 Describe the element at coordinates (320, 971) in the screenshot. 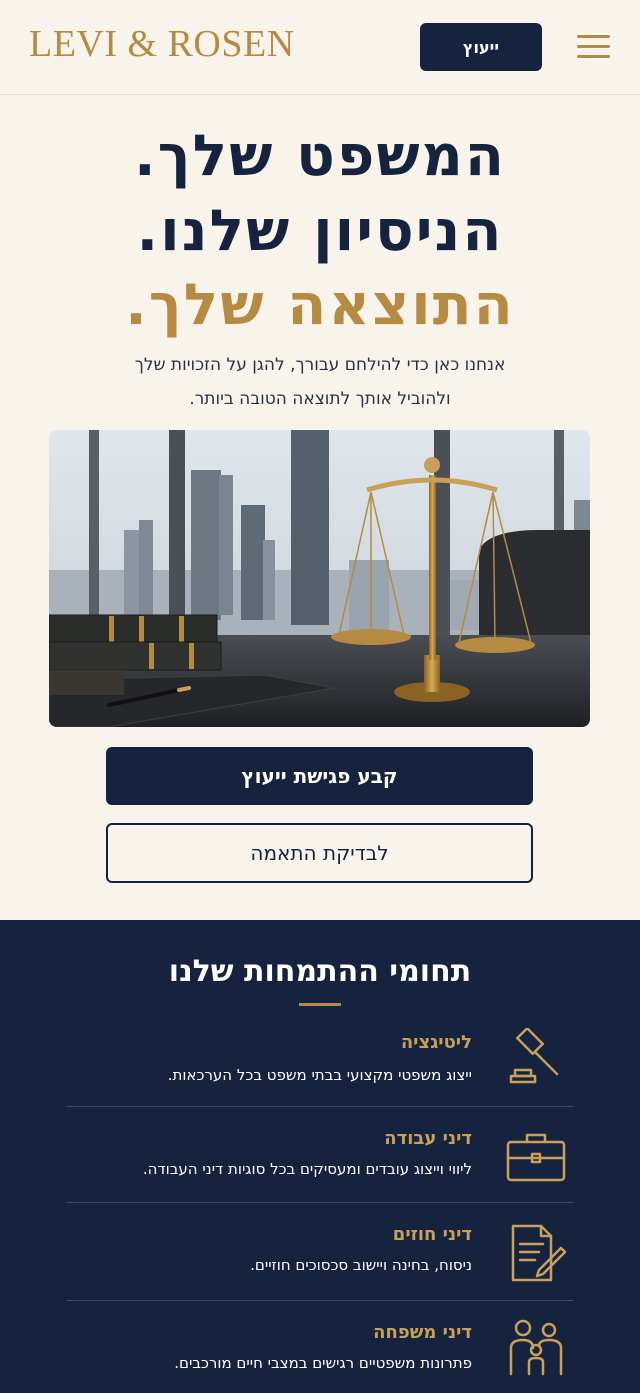

I see `practice-areas-title: תחומי ההתמחות שלנו` at that location.